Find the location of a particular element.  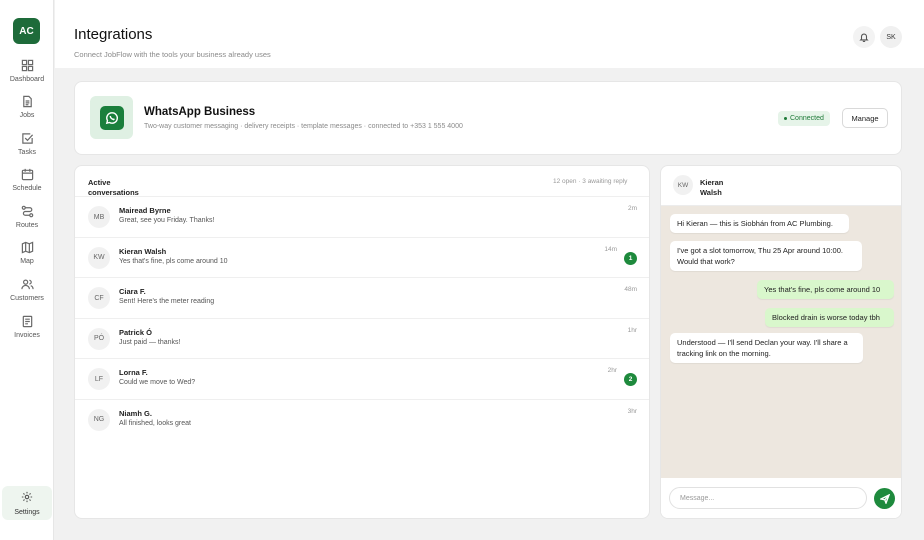

whatsapp-icon is located at coordinates (111, 117).